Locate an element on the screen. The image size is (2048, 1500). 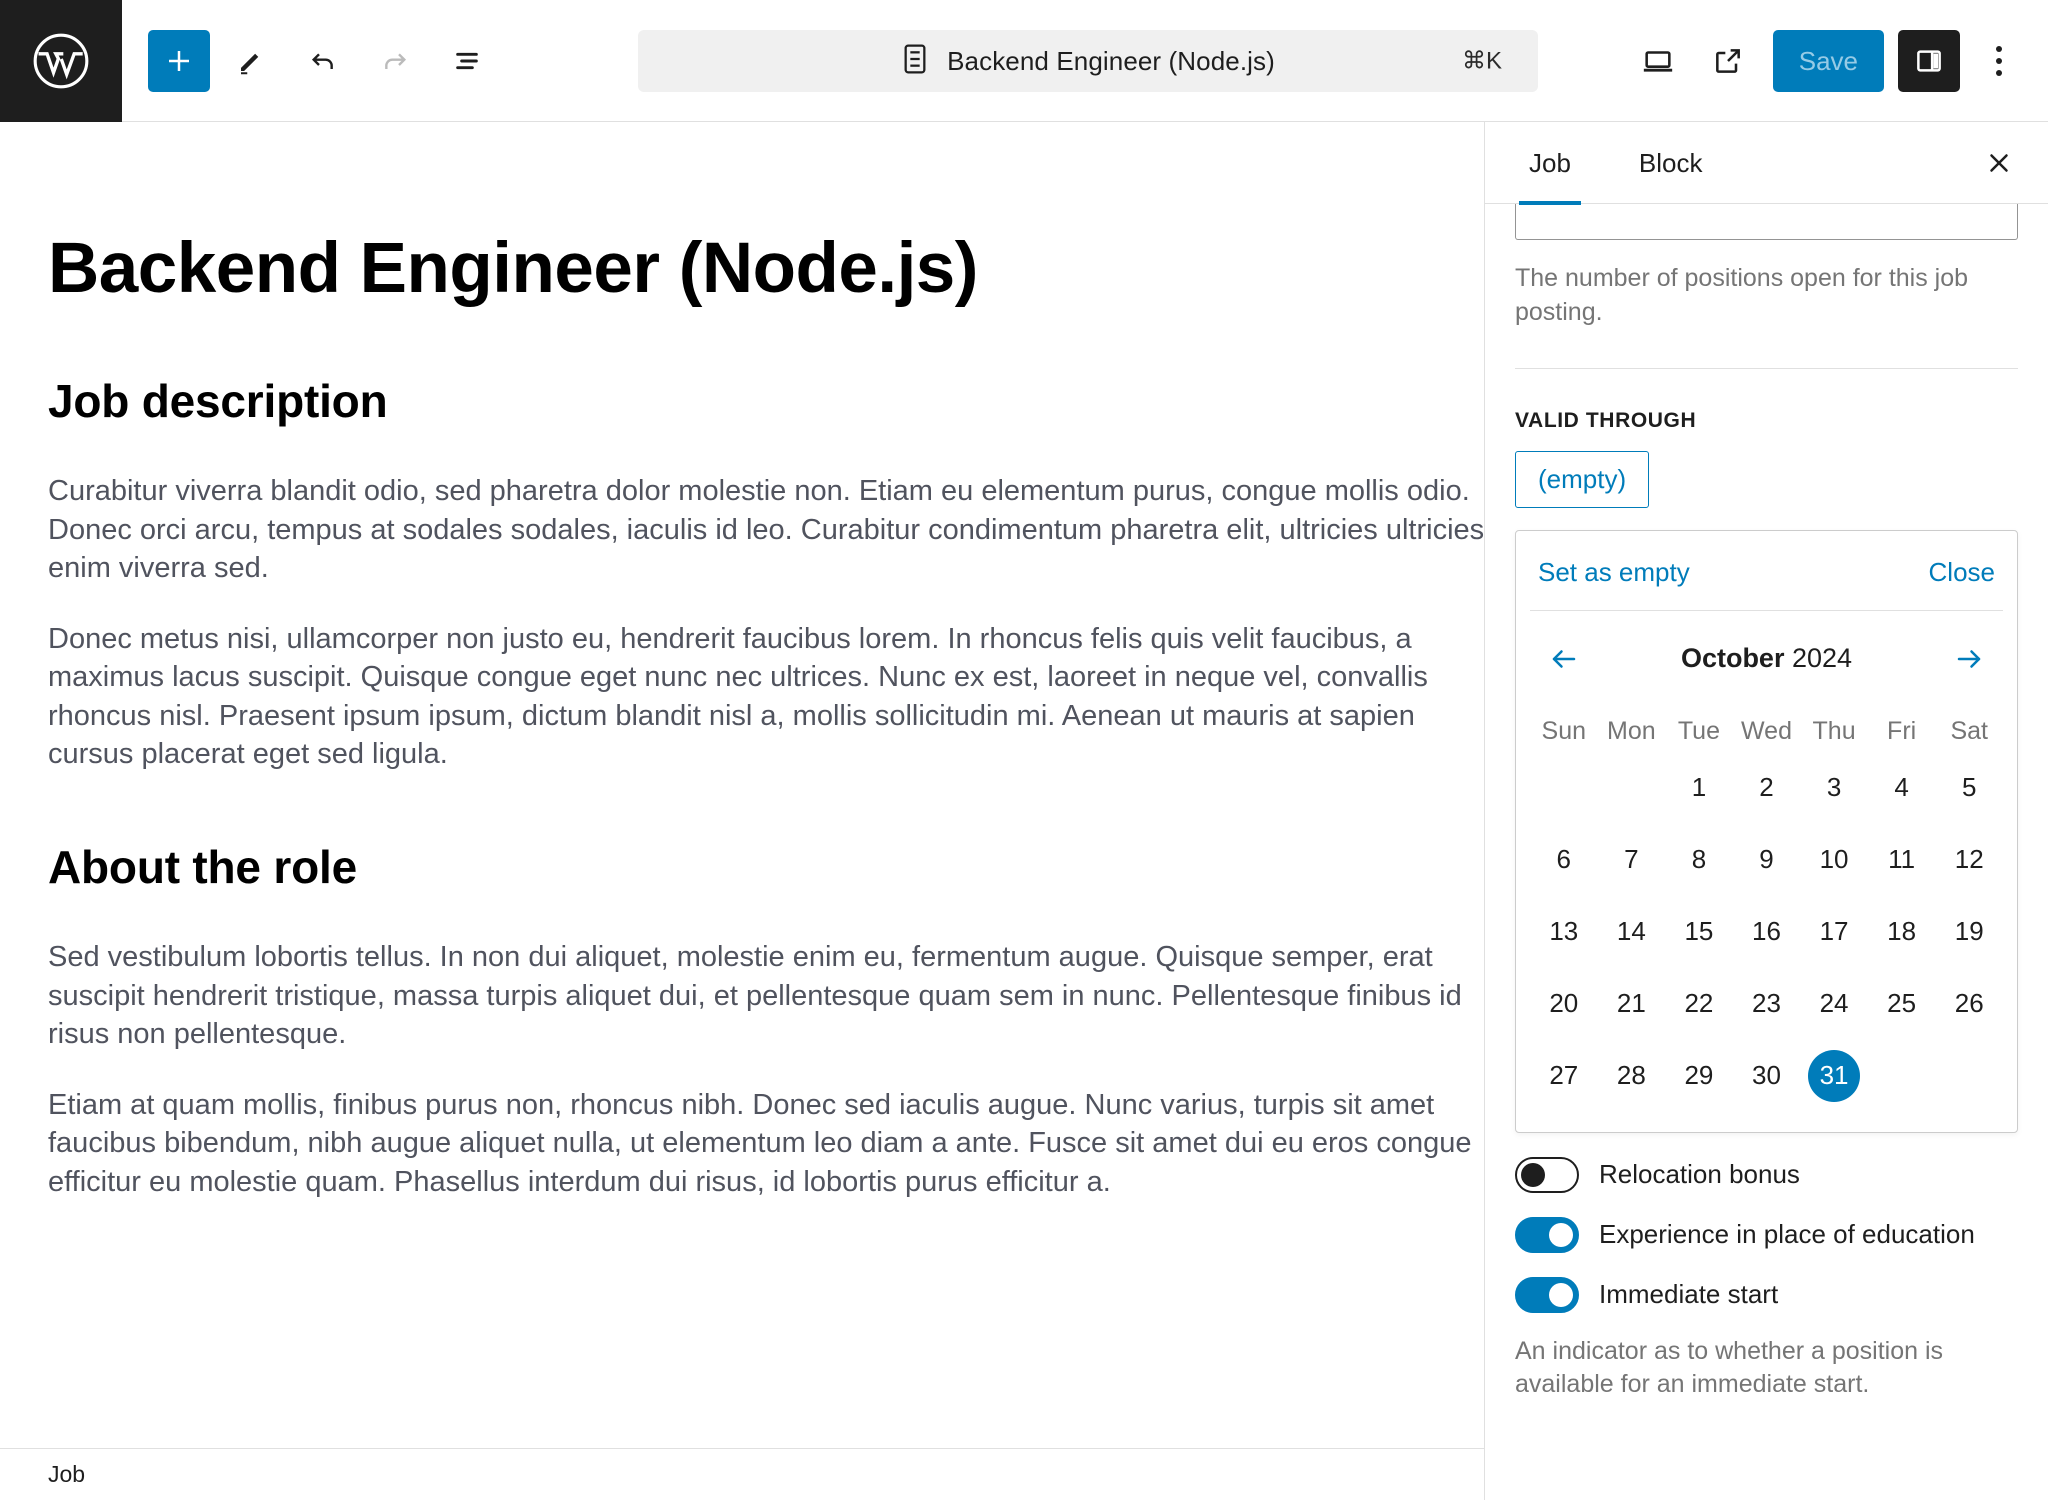
calendar-day: 21 is located at coordinates (1632, 1004).